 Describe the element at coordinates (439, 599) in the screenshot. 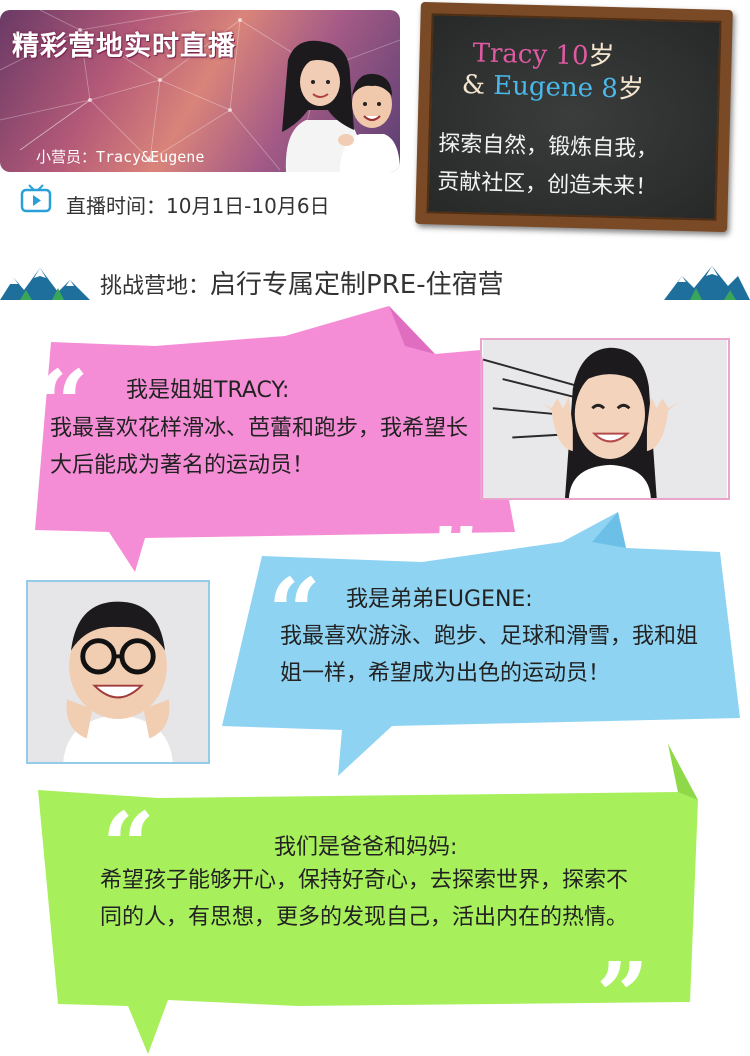

I see `eugene-heading: 我是弟弟EUGENE:` at that location.